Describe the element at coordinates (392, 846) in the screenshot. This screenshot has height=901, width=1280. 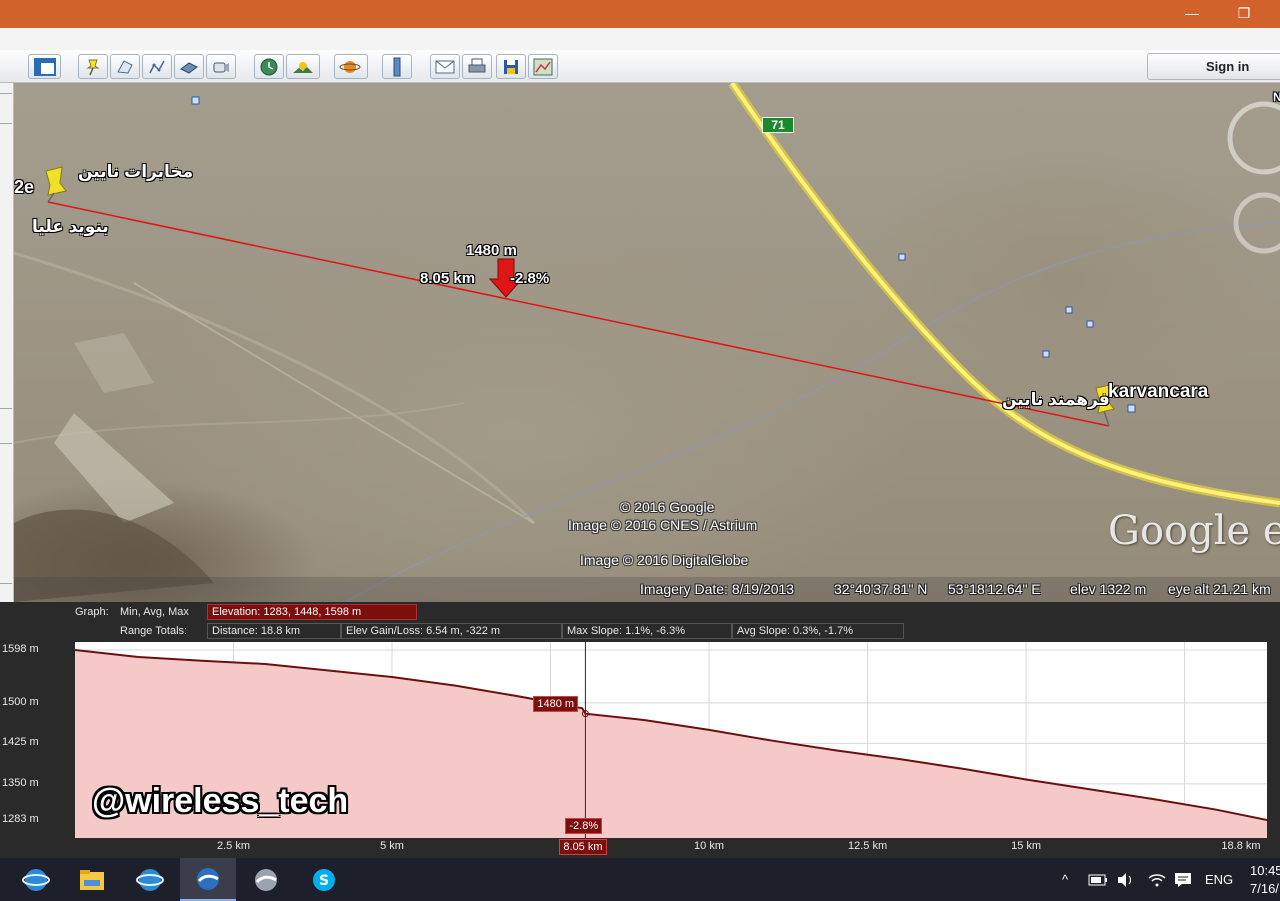
I see `x-tick-label: 5 km` at that location.